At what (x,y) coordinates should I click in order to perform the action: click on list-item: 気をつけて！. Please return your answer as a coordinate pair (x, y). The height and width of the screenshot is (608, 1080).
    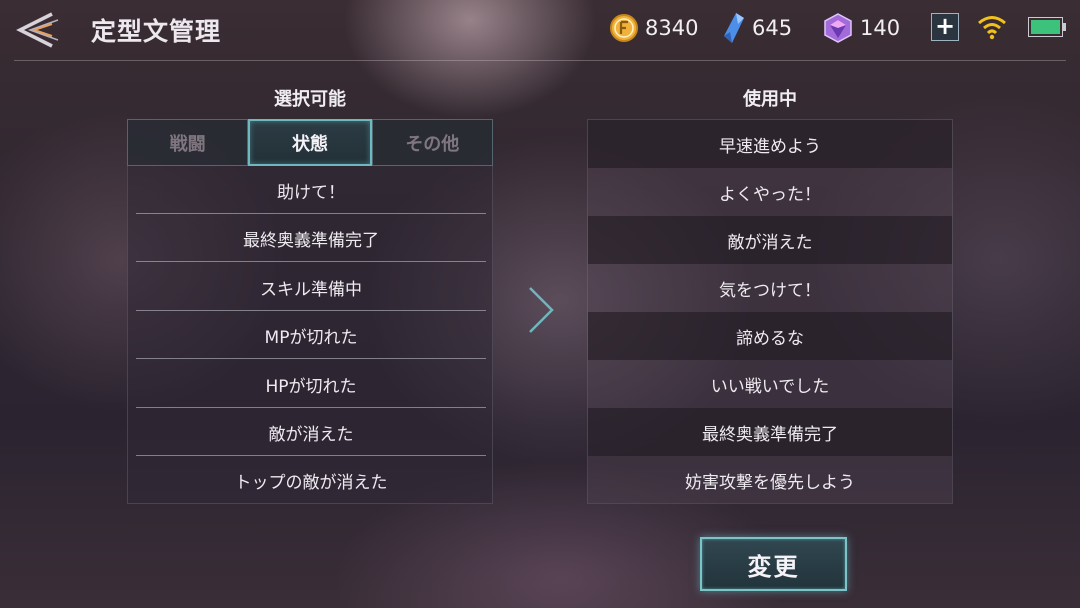
    Looking at the image, I should click on (770, 288).